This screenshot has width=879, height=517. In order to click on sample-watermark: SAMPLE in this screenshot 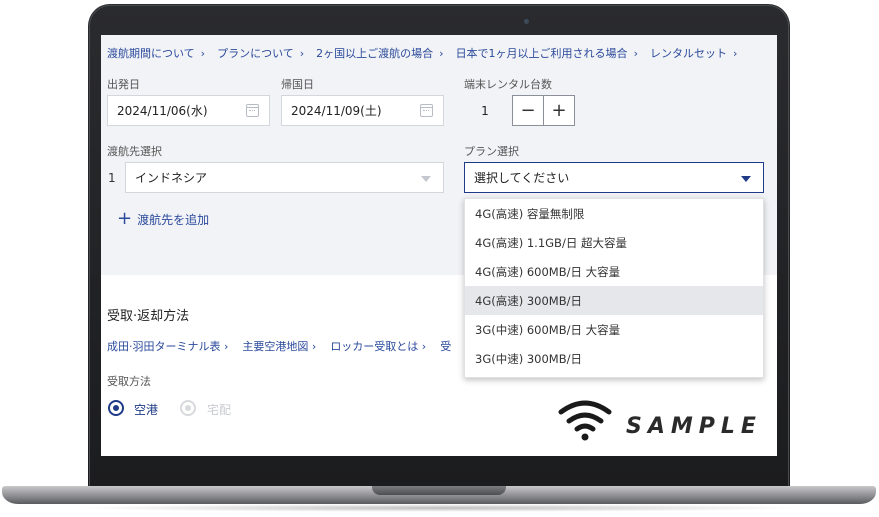, I will do `click(694, 426)`.